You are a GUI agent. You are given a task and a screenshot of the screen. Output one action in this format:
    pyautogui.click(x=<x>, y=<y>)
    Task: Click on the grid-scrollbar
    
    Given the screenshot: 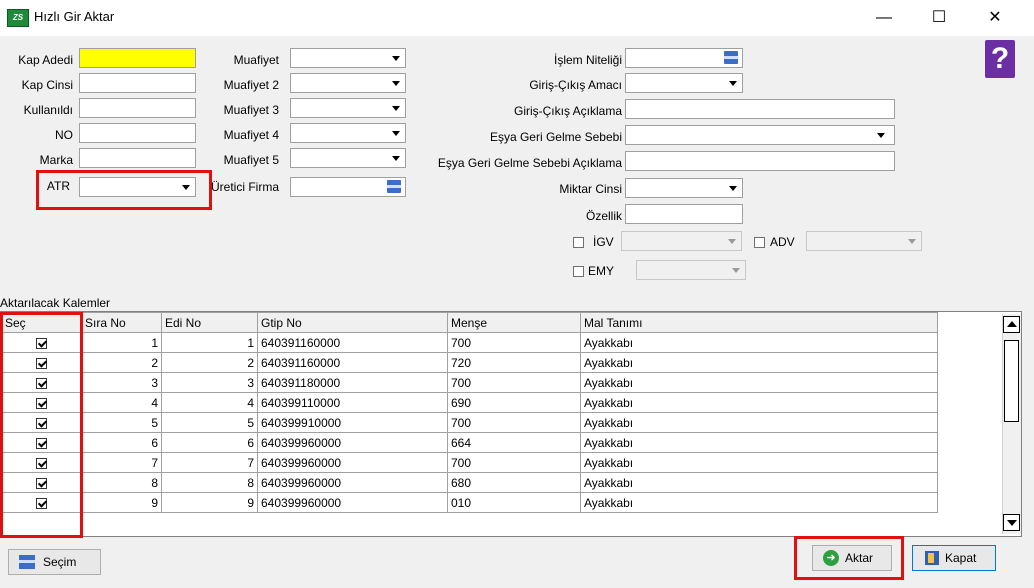 What is the action you would take?
    pyautogui.click(x=1011, y=424)
    